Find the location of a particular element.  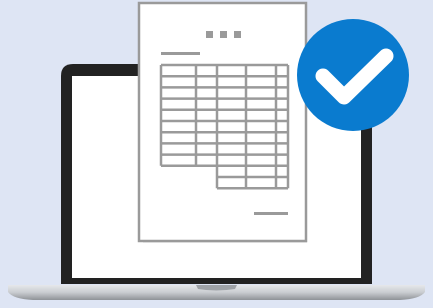

document-heading-line is located at coordinates (180, 53).